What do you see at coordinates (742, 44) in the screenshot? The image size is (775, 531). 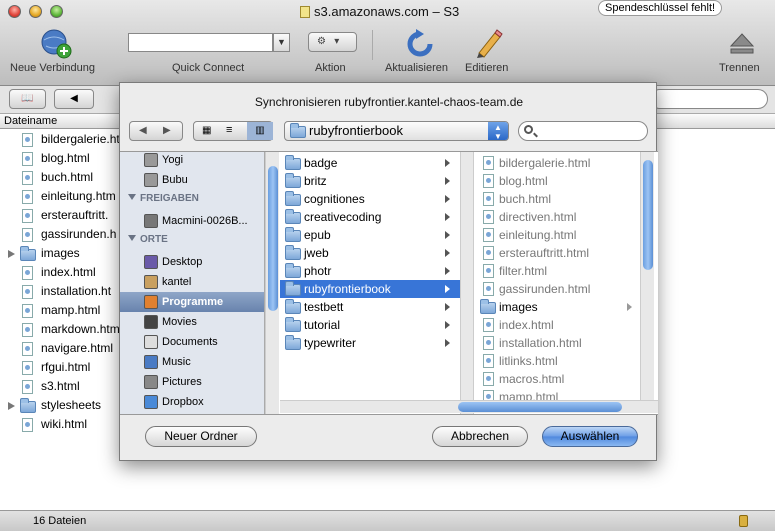 I see `eject-icon` at bounding box center [742, 44].